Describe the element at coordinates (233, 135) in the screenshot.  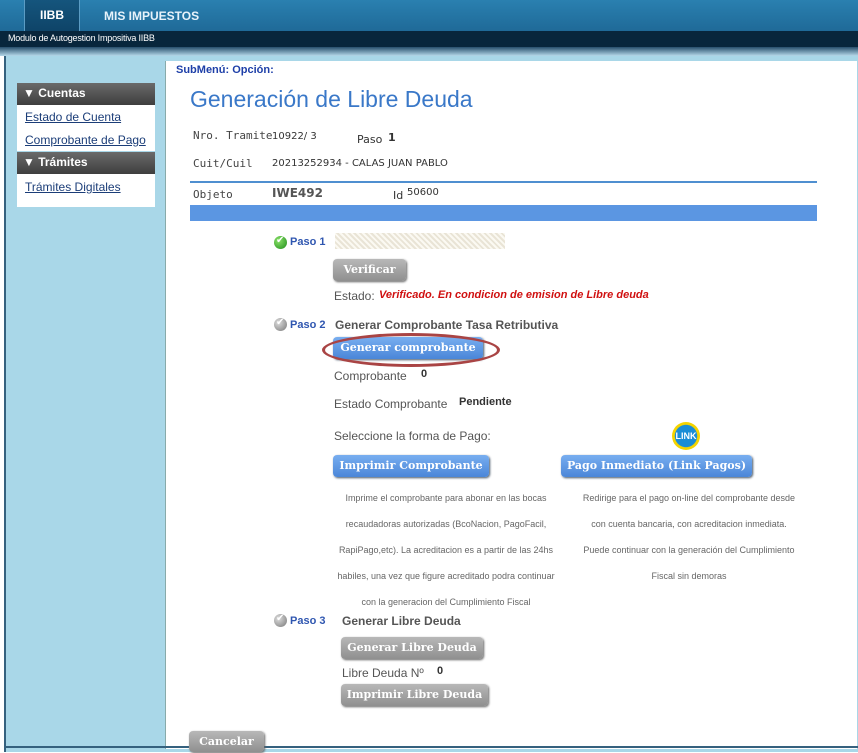
I see `tramite-label: Nro. Tramite` at that location.